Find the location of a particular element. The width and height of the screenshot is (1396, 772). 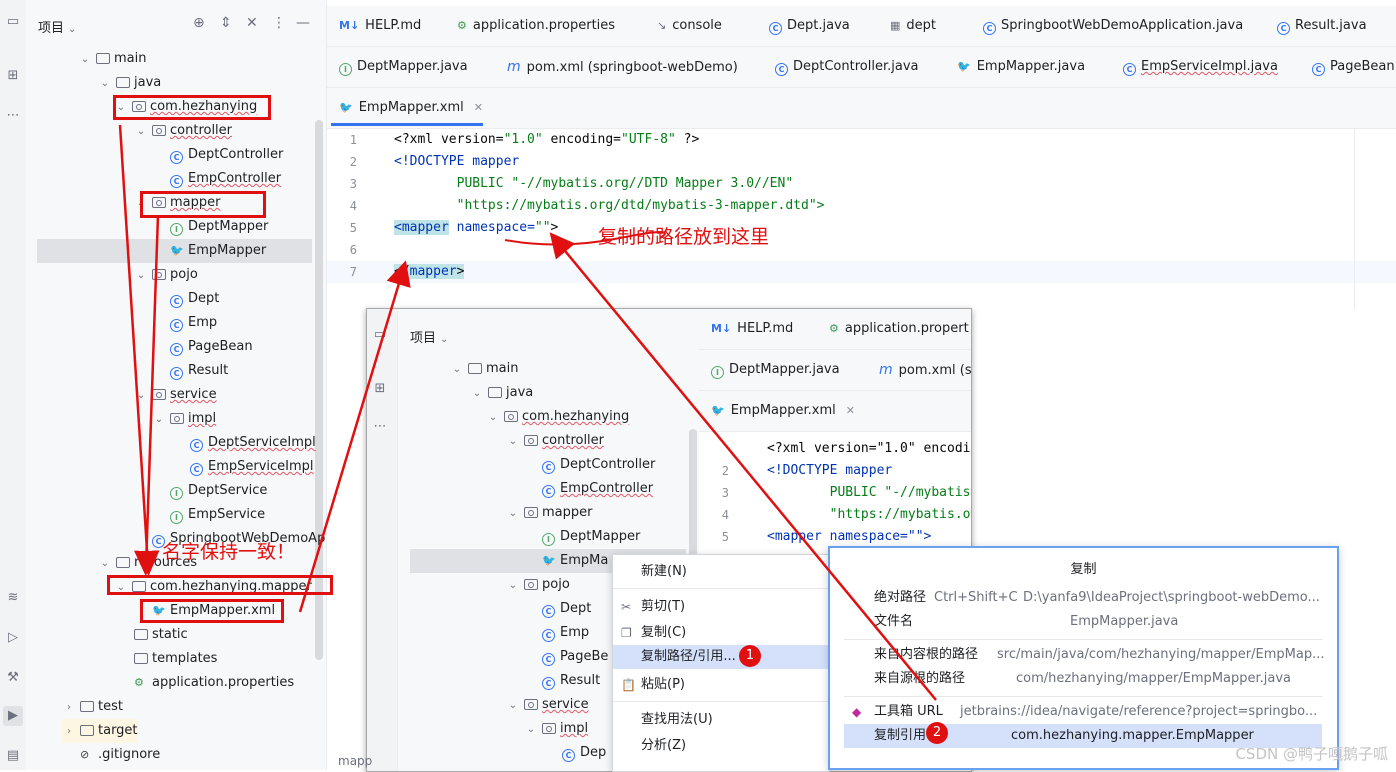

bottom-breadcrumb: mapp is located at coordinates (355, 761).